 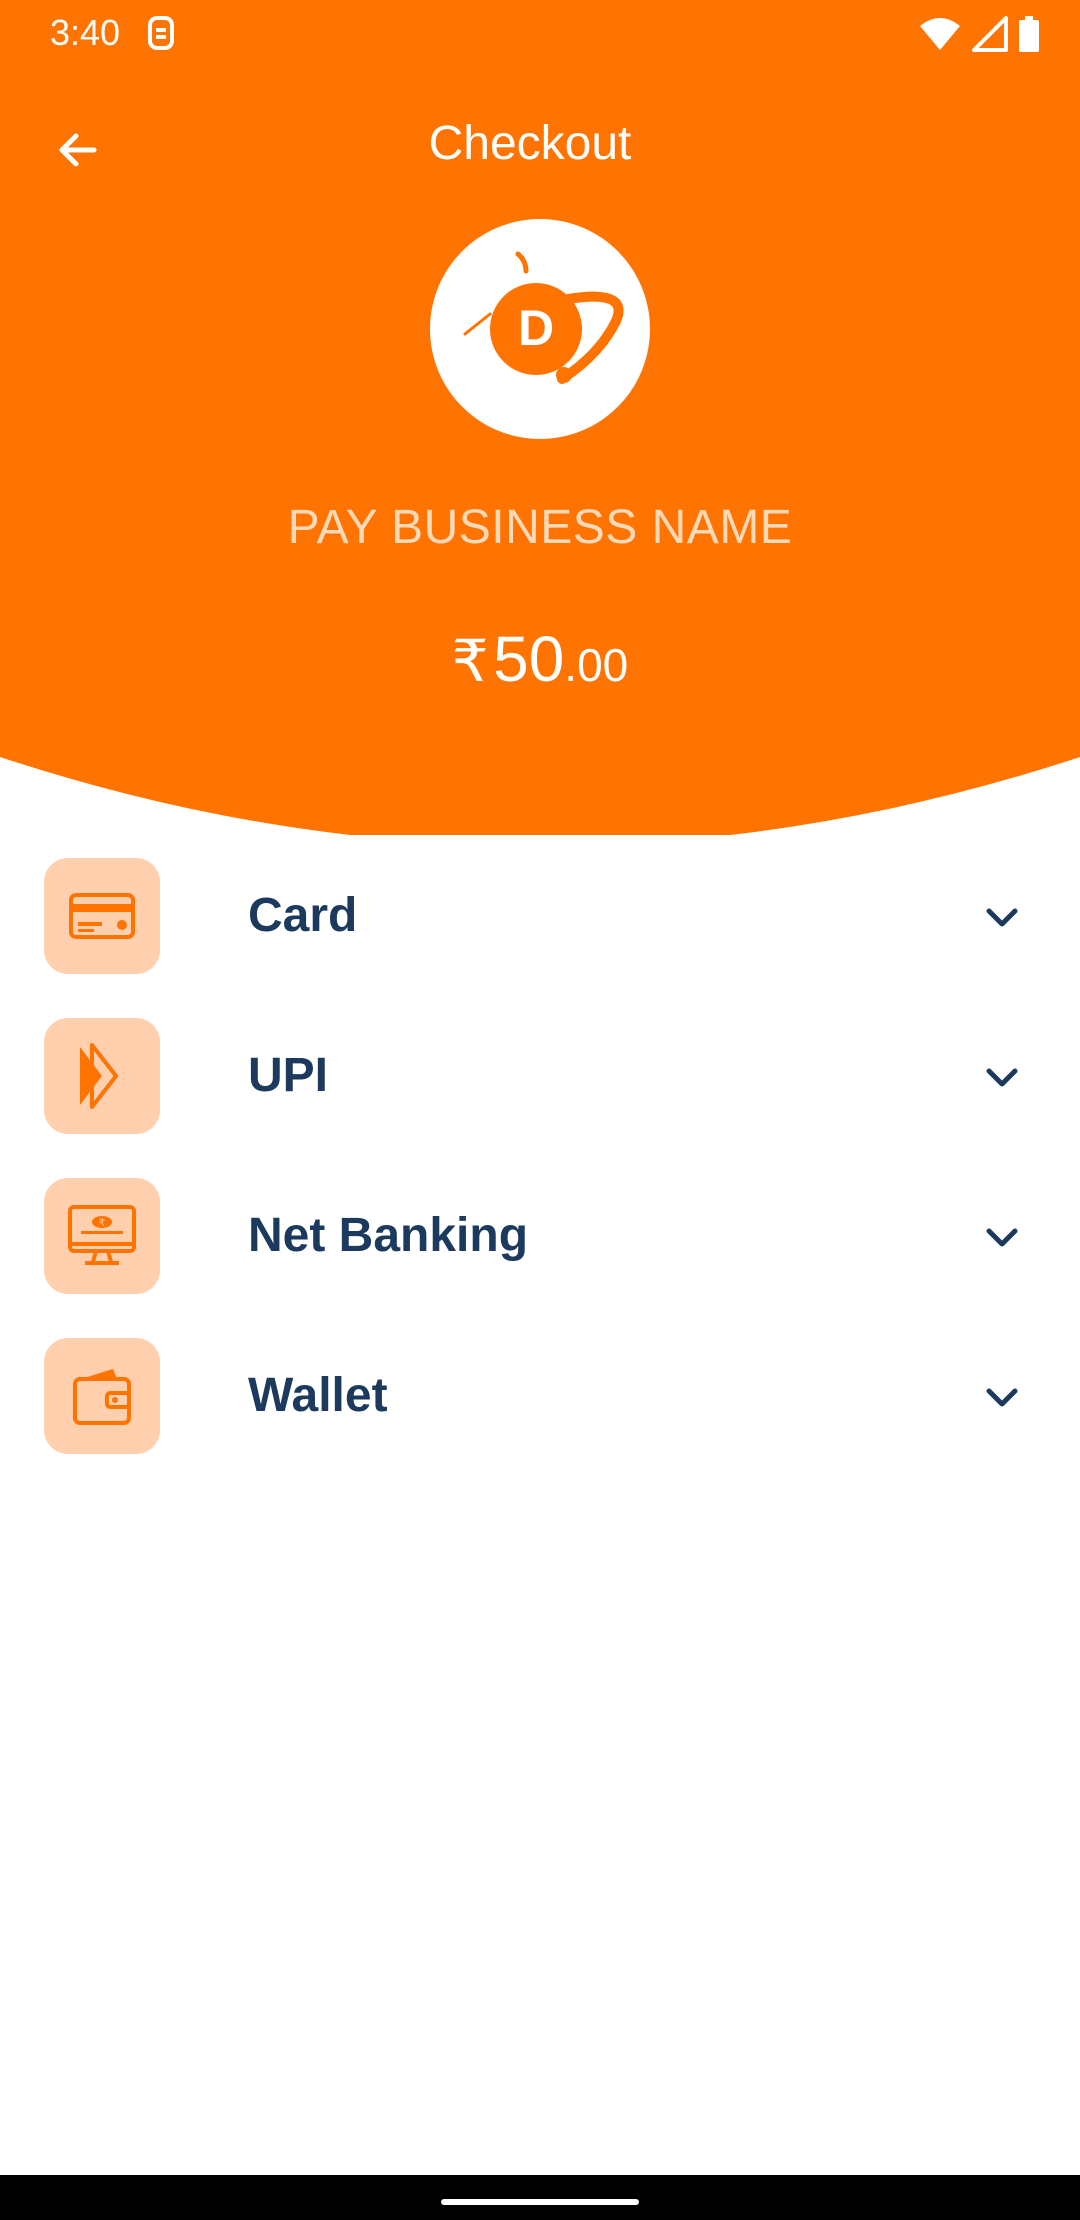 I want to click on merchant-logo: D, so click(x=540, y=329).